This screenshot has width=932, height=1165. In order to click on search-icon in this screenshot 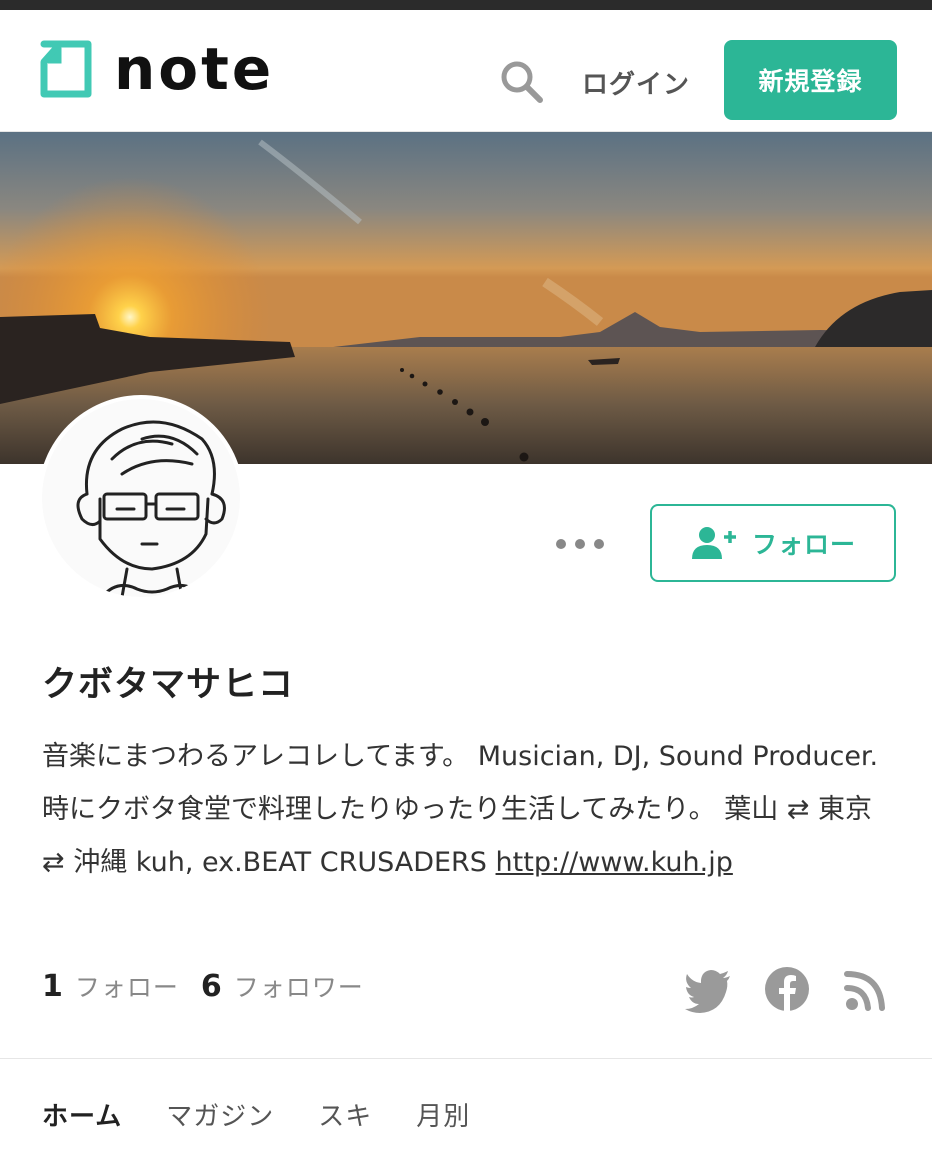, I will do `click(521, 81)`.